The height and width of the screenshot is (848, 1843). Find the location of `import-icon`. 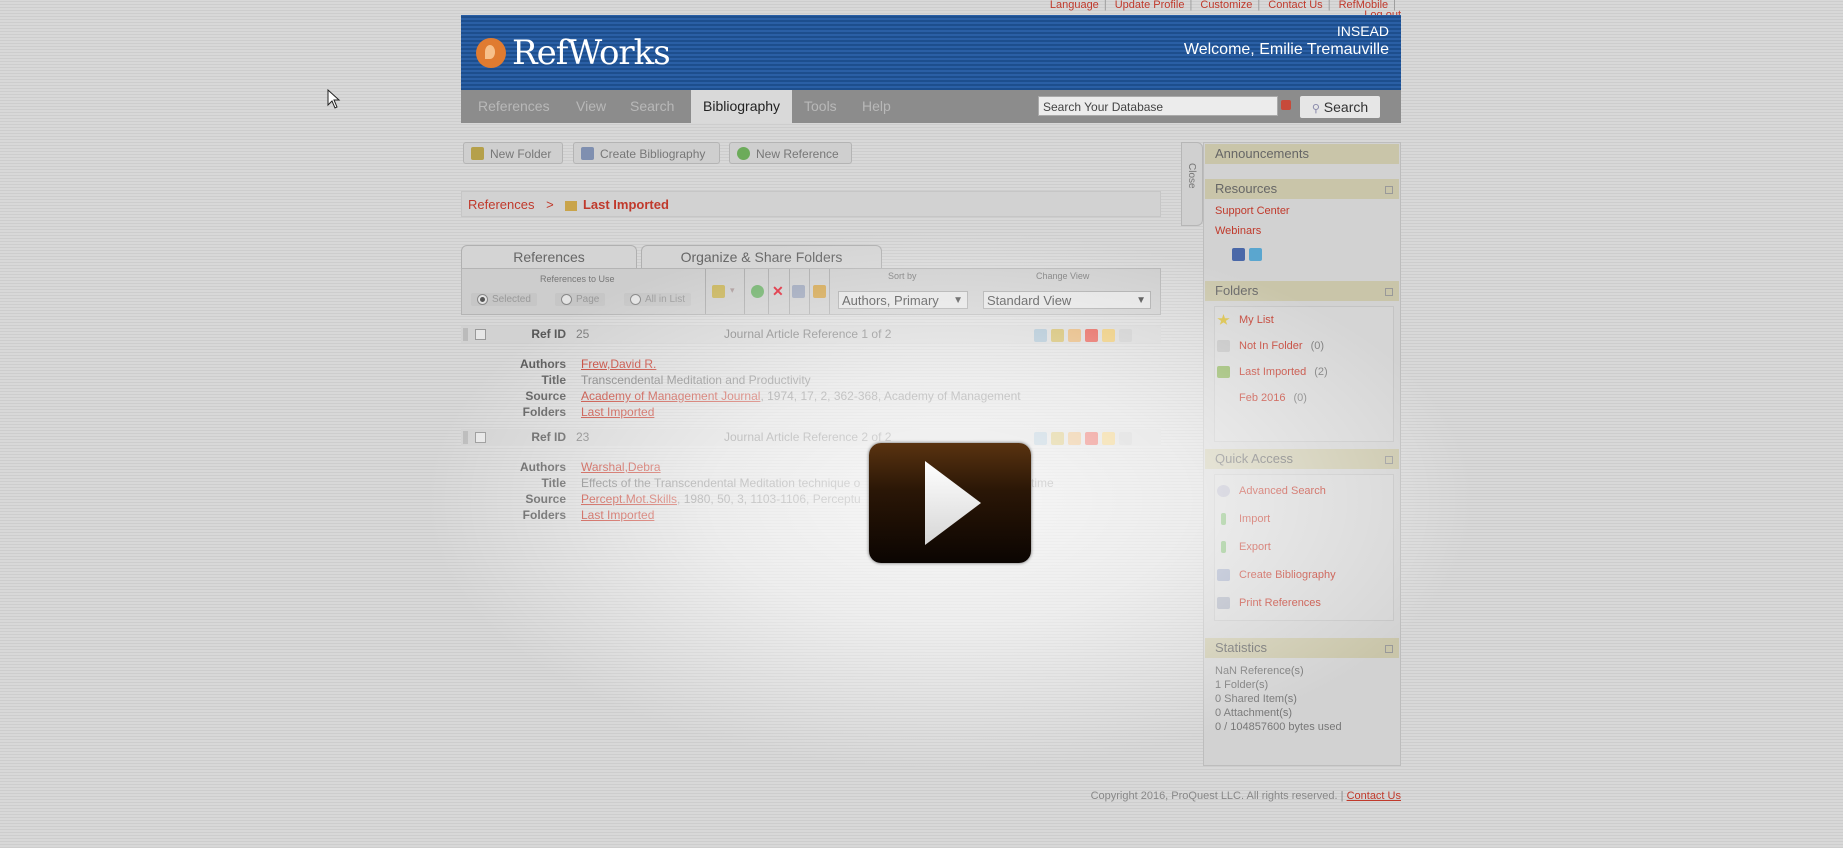

import-icon is located at coordinates (1223, 519).